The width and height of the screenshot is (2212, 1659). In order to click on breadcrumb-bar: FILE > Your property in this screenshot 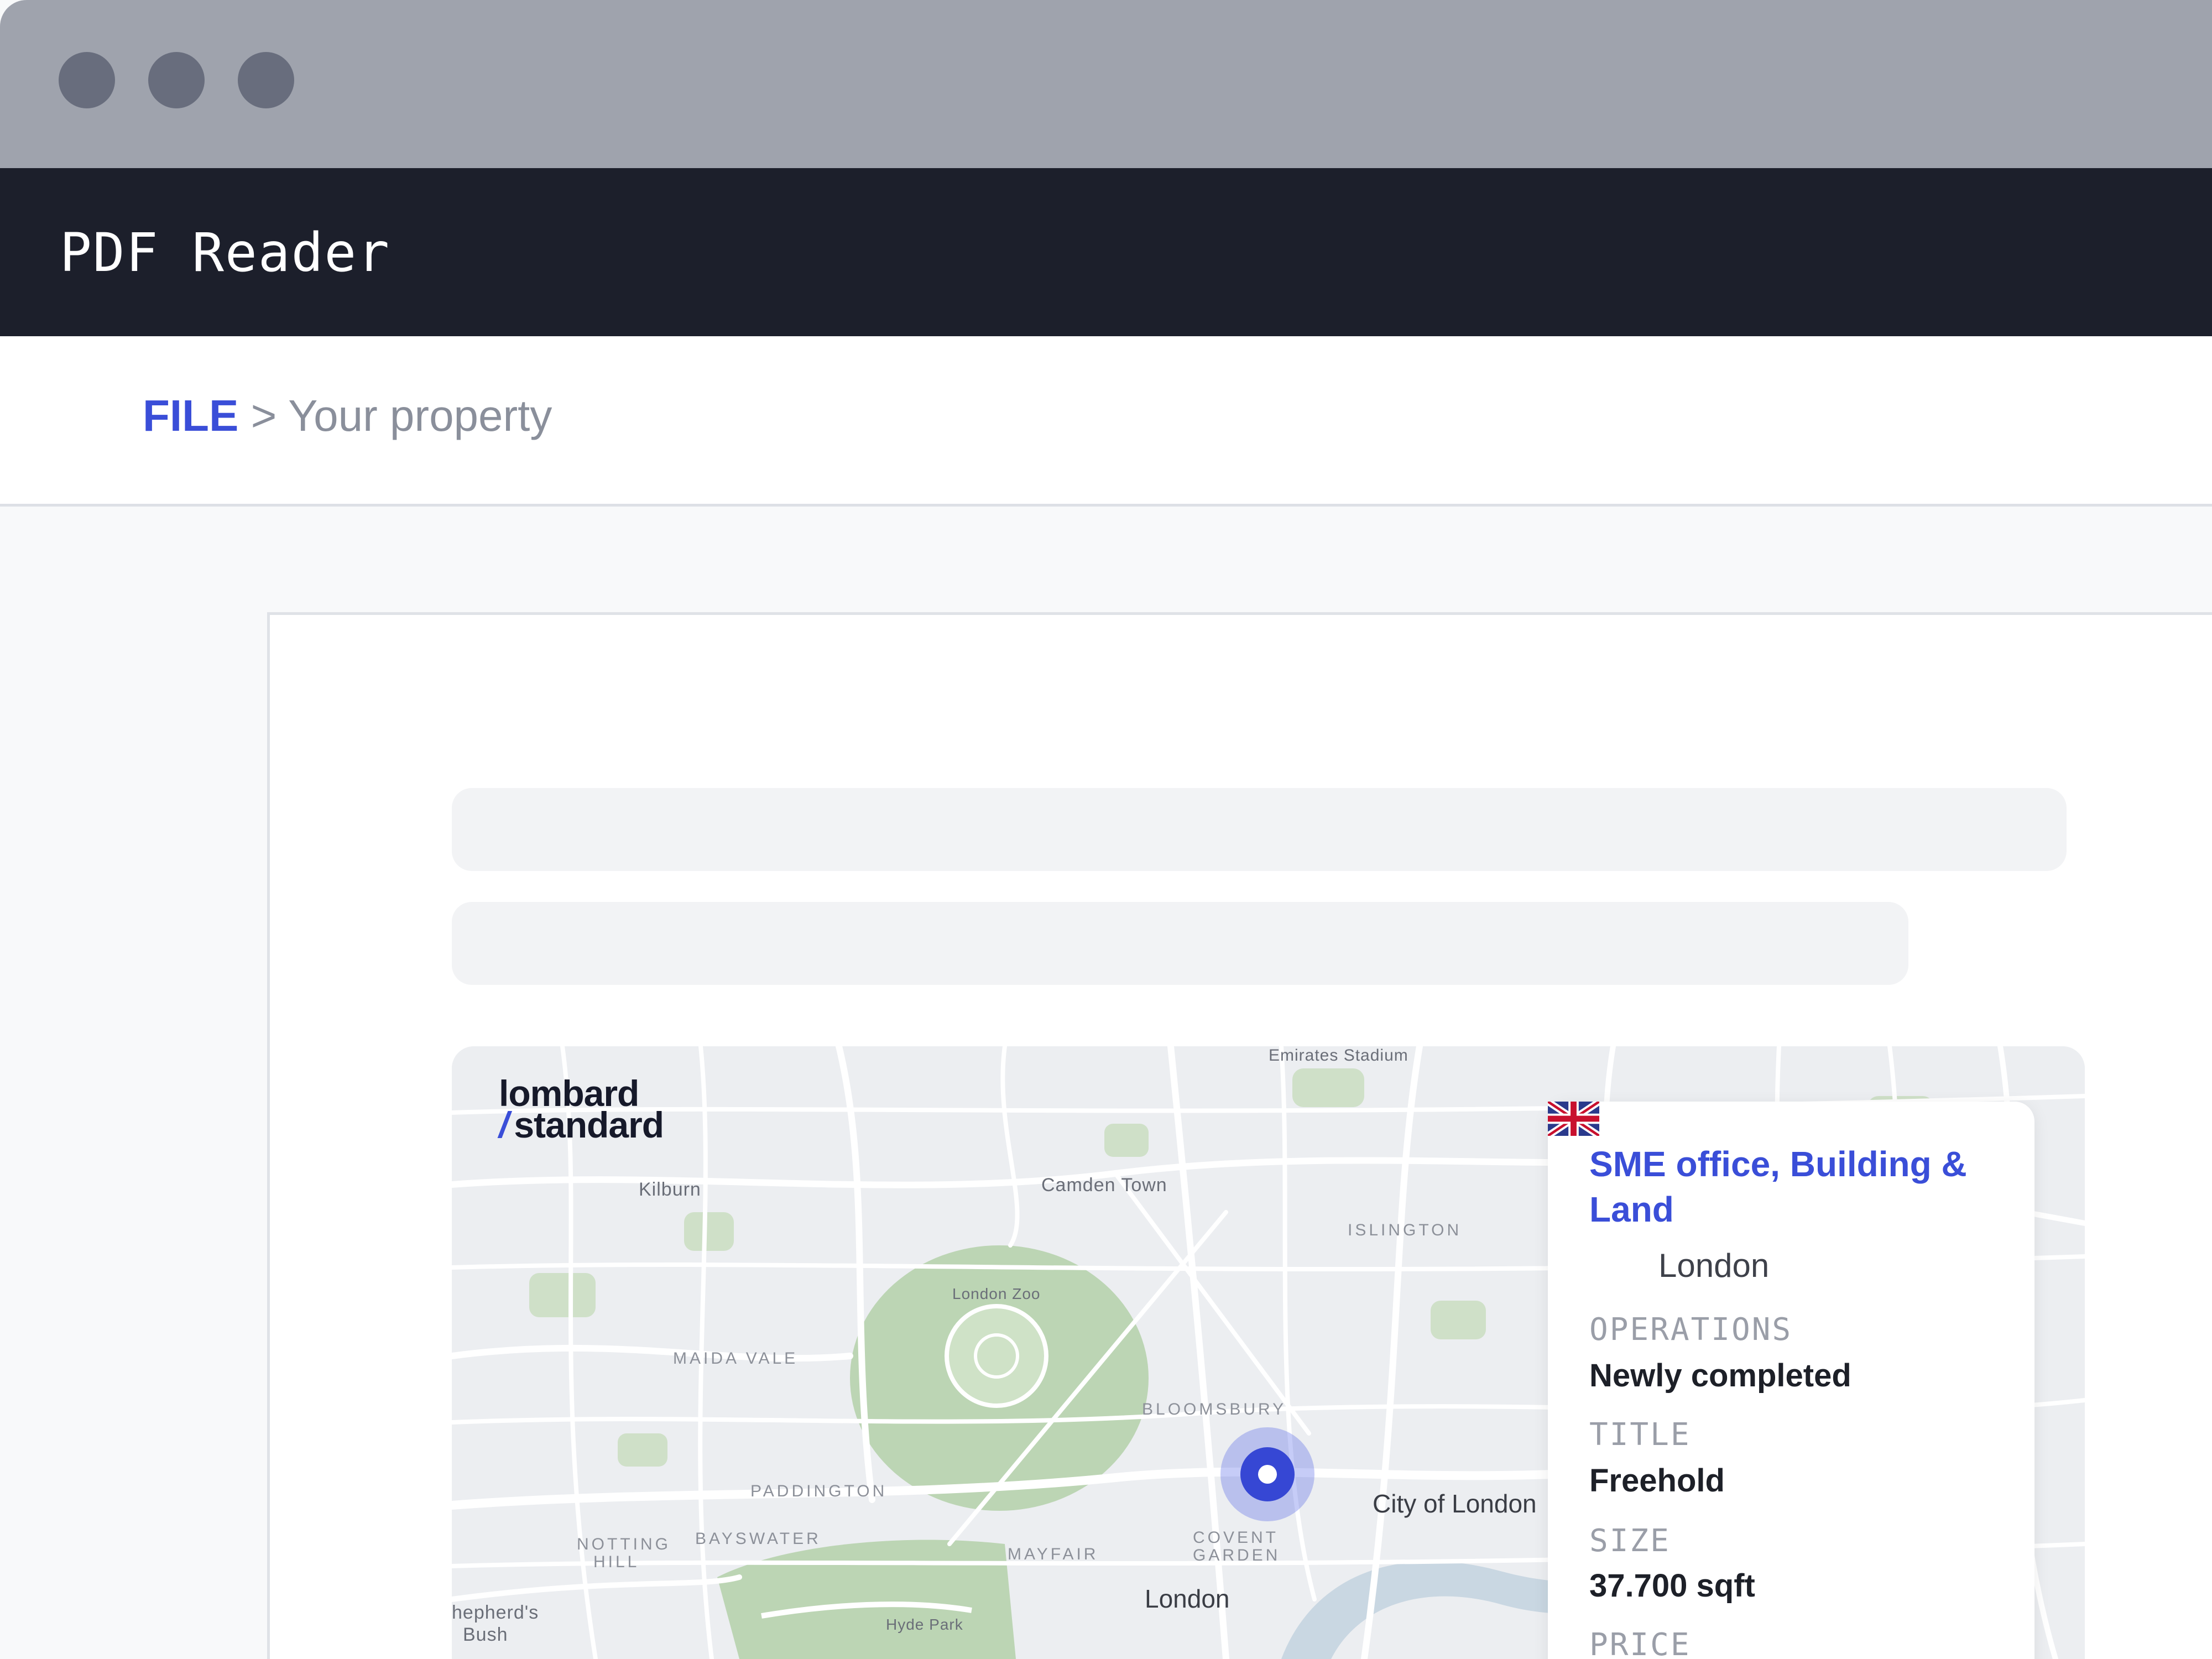, I will do `click(1106, 422)`.